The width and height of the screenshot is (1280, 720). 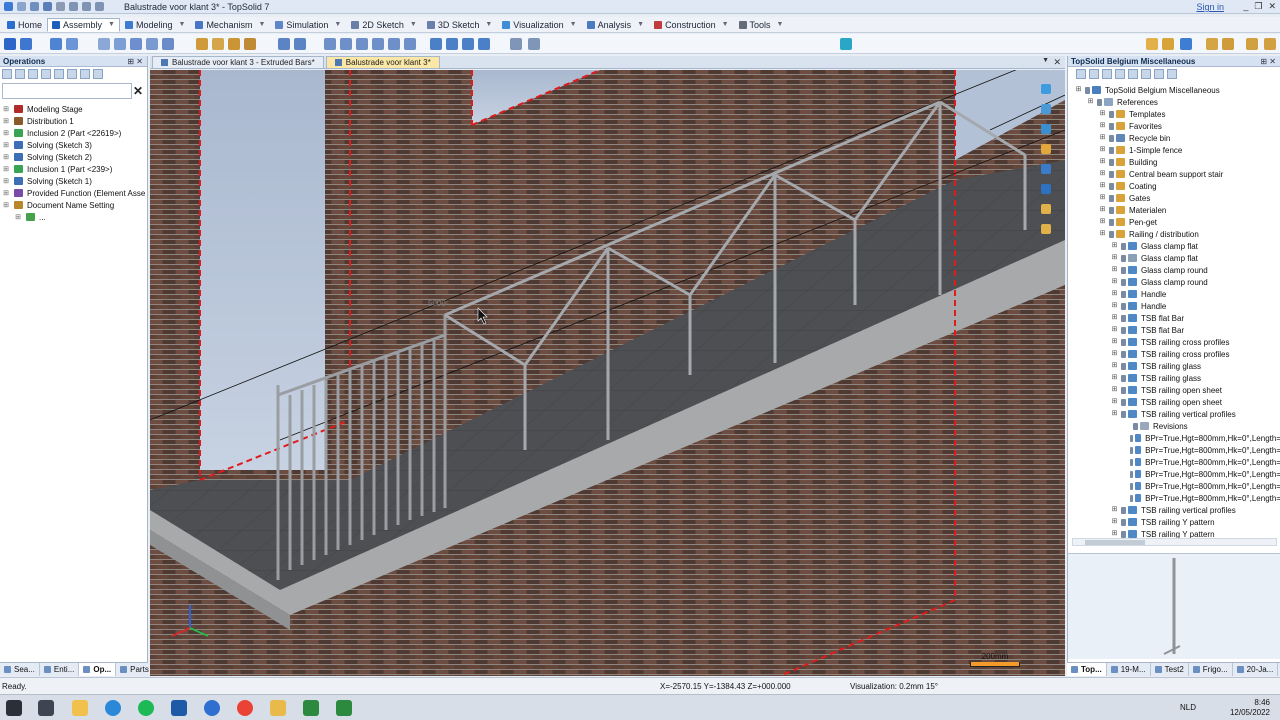 What do you see at coordinates (73, 193) in the screenshot?
I see `operation-item: ⊞ Provided Function (Element Asse` at bounding box center [73, 193].